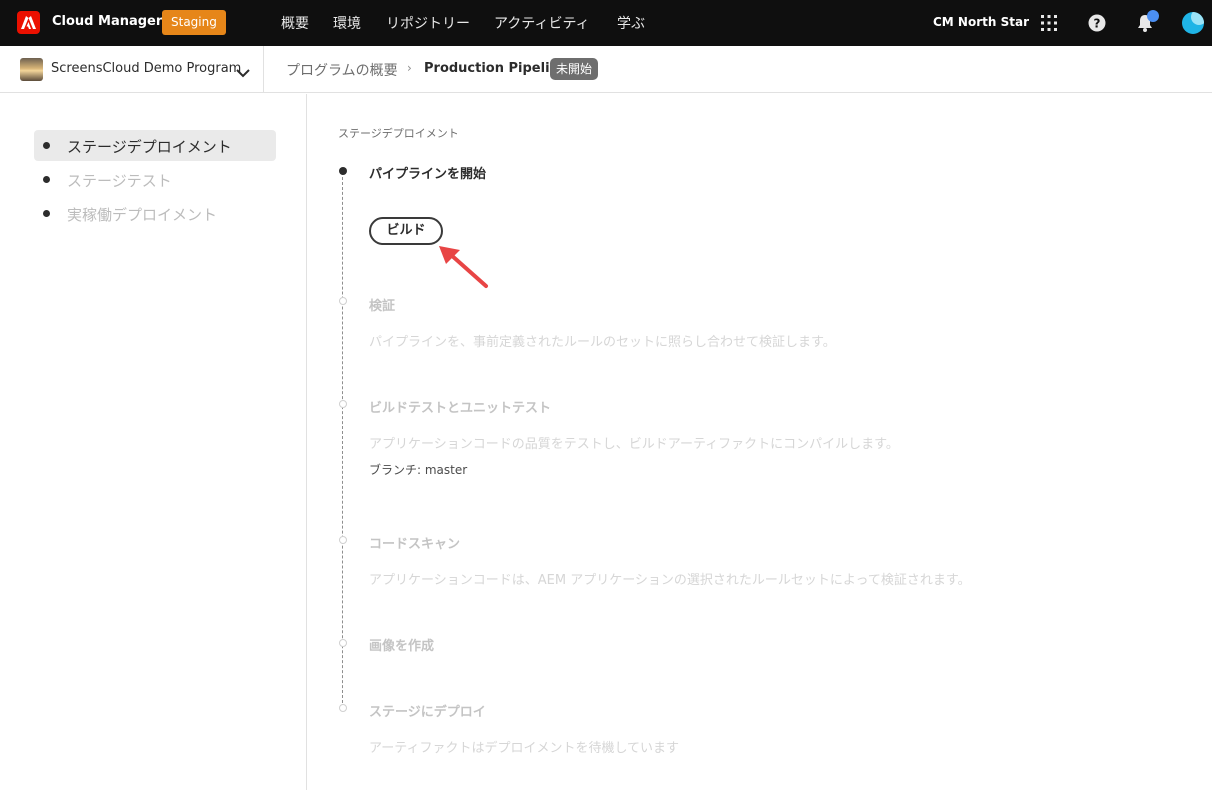  Describe the element at coordinates (107, 21) in the screenshot. I see `app-name: Cloud Manager` at that location.